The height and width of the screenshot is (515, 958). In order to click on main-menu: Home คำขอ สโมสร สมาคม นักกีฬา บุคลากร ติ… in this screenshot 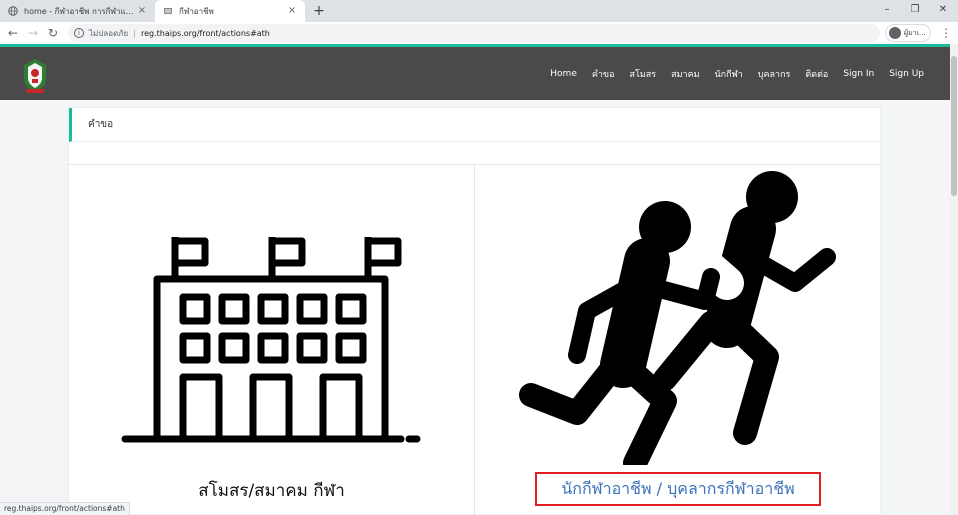, I will do `click(729, 73)`.